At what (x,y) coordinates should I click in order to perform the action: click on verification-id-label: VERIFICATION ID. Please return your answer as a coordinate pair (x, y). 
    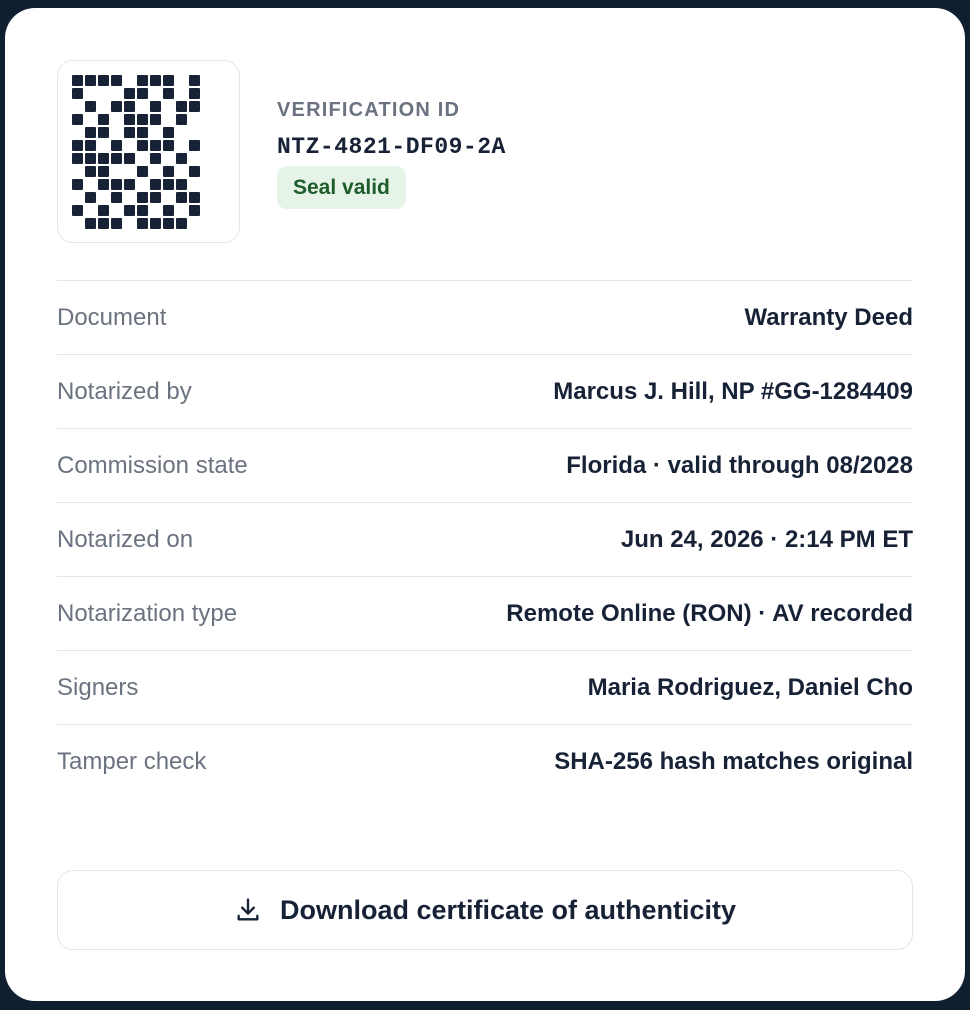
    Looking at the image, I should click on (369, 110).